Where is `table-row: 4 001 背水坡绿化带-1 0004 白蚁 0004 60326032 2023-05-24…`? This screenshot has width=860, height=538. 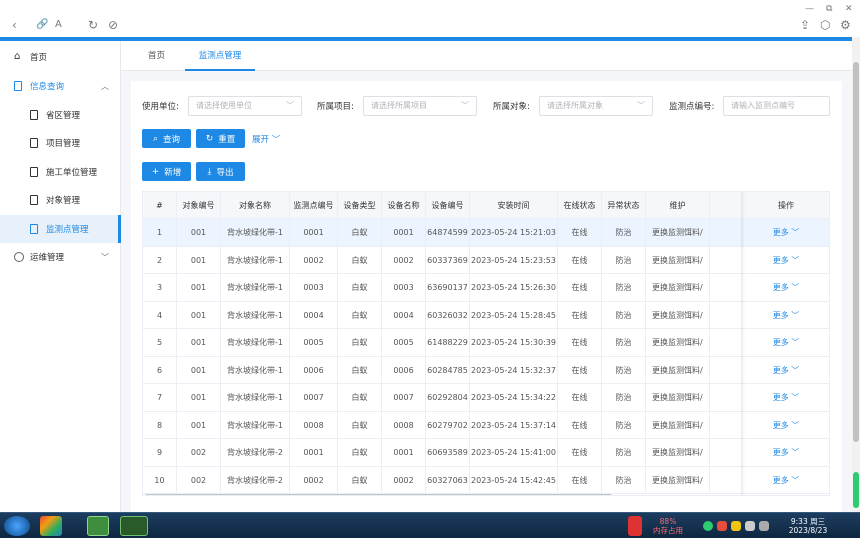
table-row: 4 001 背水坡绿化带-1 0004 白蚁 0004 60326032 2023-05-24… is located at coordinates (486, 315).